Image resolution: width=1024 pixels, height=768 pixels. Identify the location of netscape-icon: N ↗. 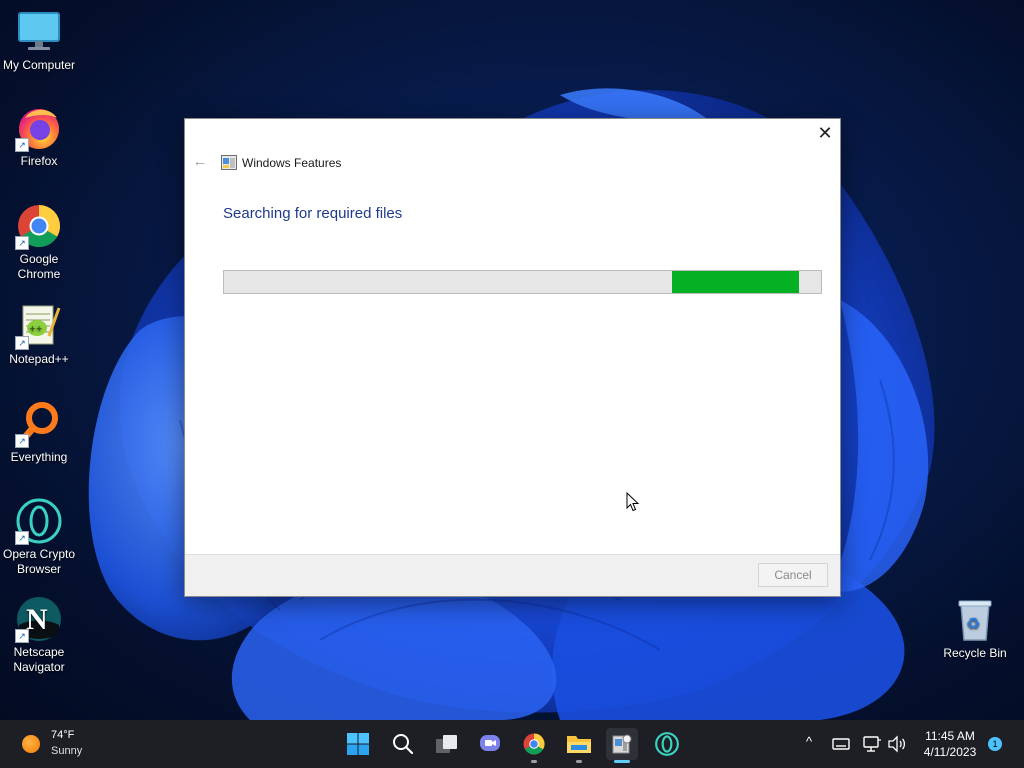
(39, 619).